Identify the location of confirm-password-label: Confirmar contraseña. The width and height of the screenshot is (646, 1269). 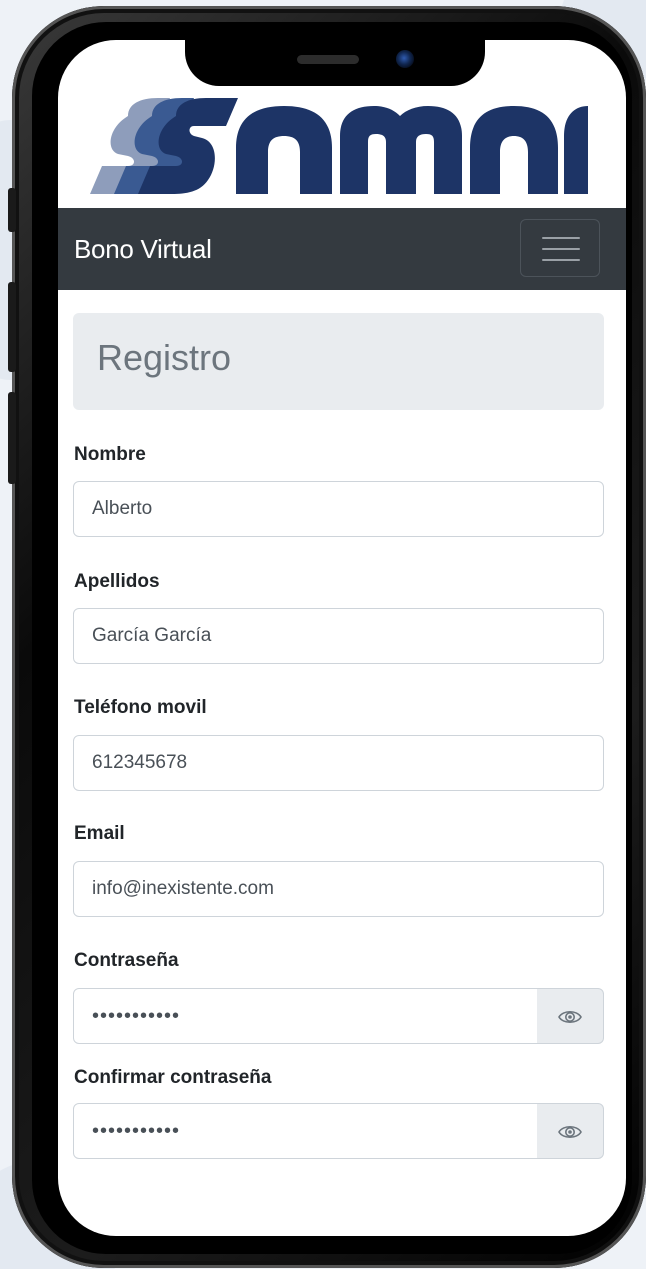
(173, 1077).